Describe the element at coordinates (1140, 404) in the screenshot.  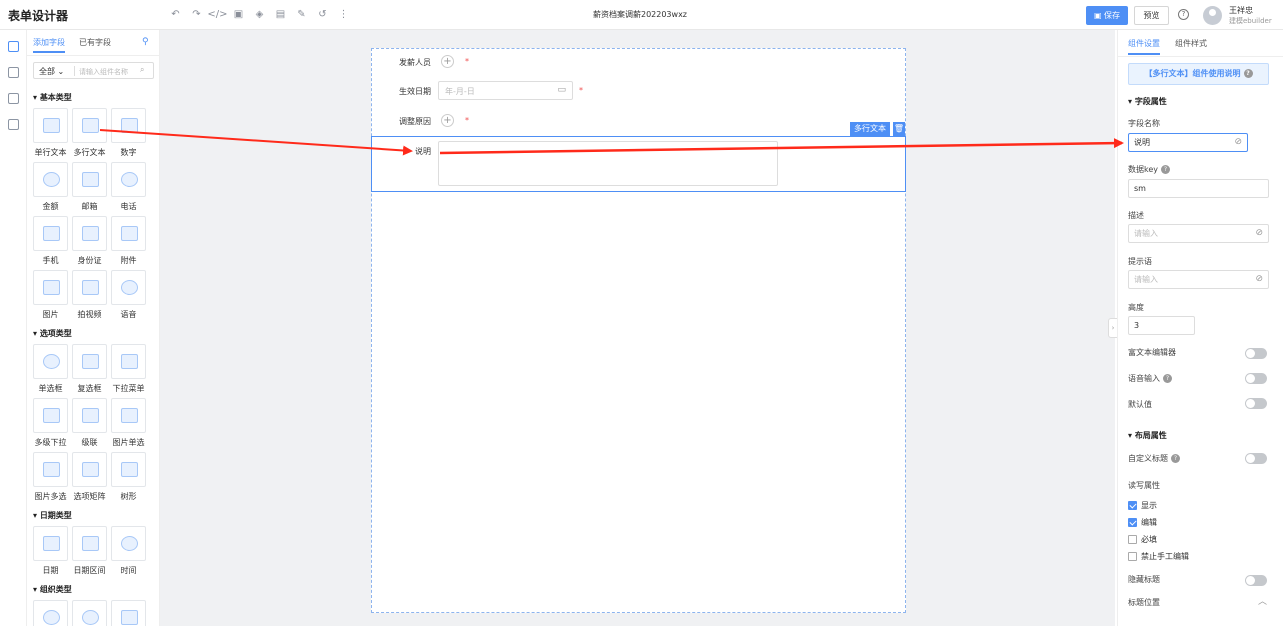
I see `default-label: 默认值` at that location.